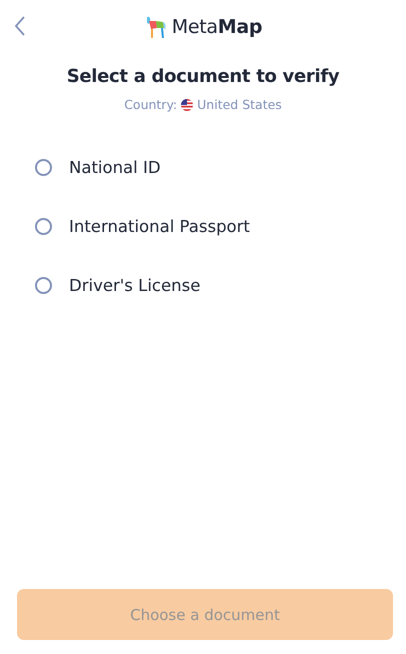 This screenshot has height=654, width=406. What do you see at coordinates (20, 26) in the screenshot?
I see `chevron-left-icon` at bounding box center [20, 26].